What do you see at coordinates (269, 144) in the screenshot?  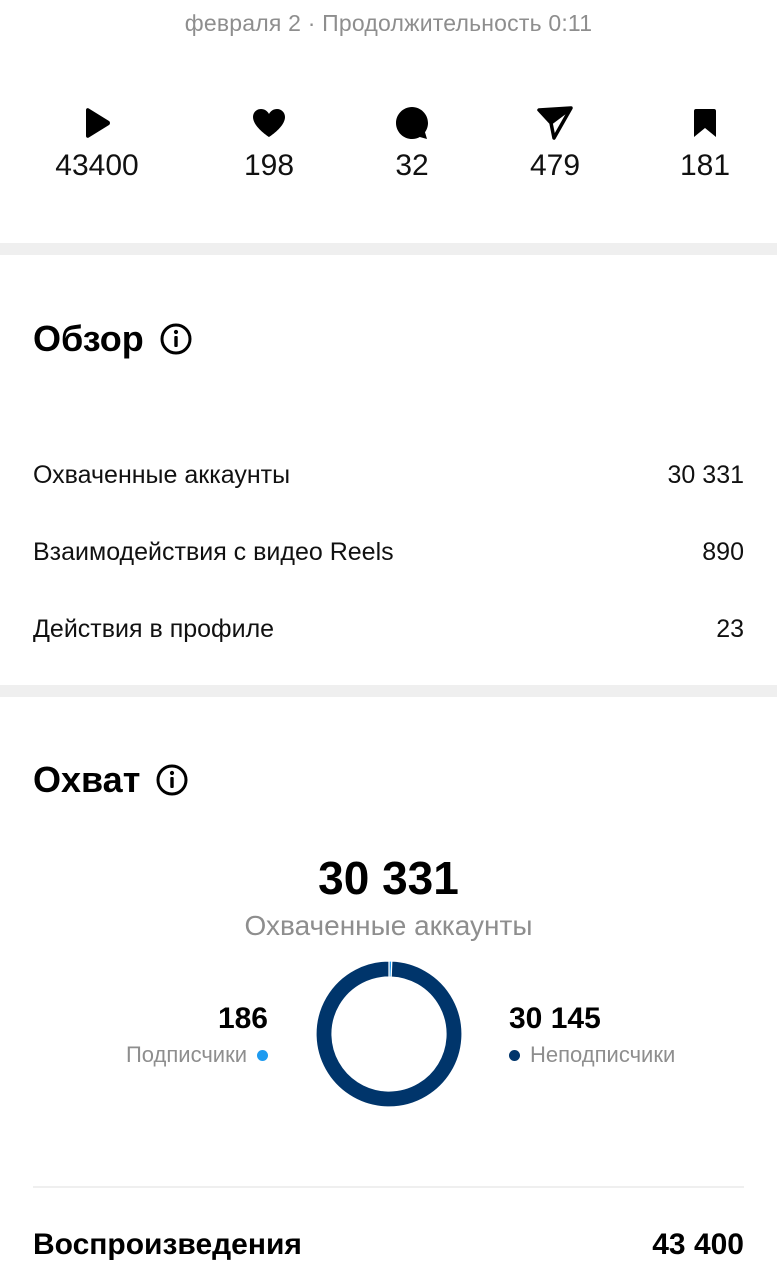 I see `stat-likes: 198` at bounding box center [269, 144].